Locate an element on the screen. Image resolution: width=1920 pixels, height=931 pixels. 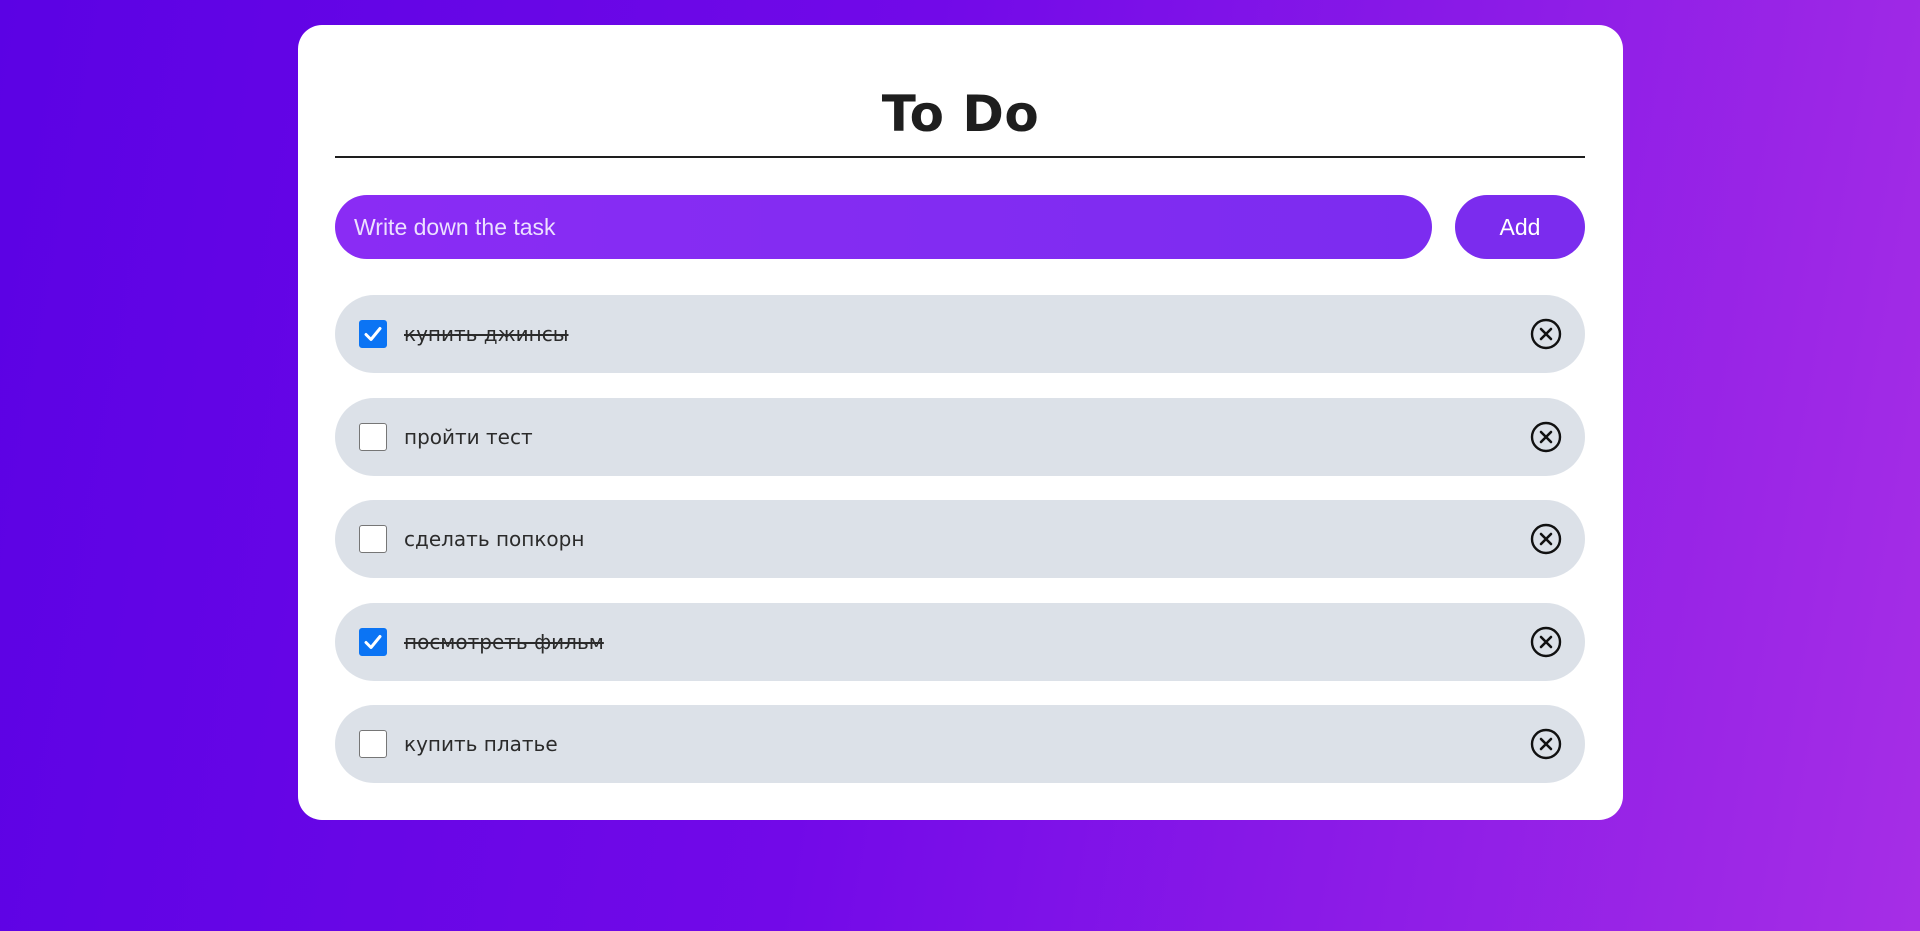
task-label: пройти тест is located at coordinates (468, 436).